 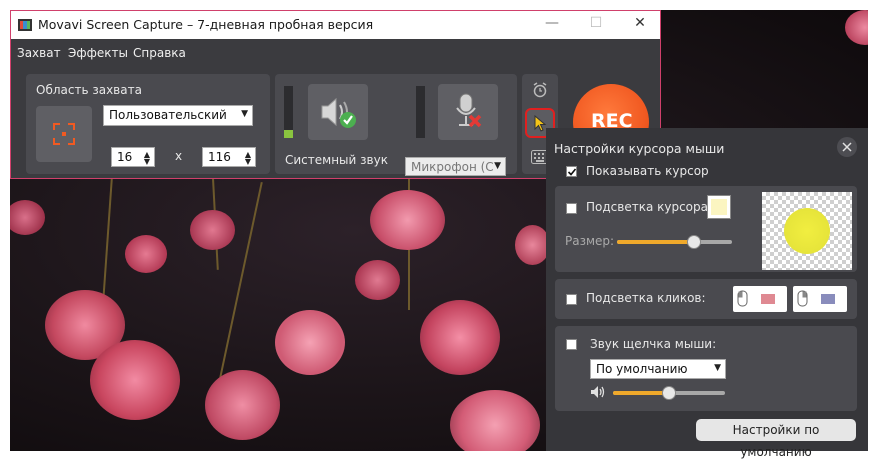 What do you see at coordinates (816, 298) in the screenshot?
I see `right-click-icon` at bounding box center [816, 298].